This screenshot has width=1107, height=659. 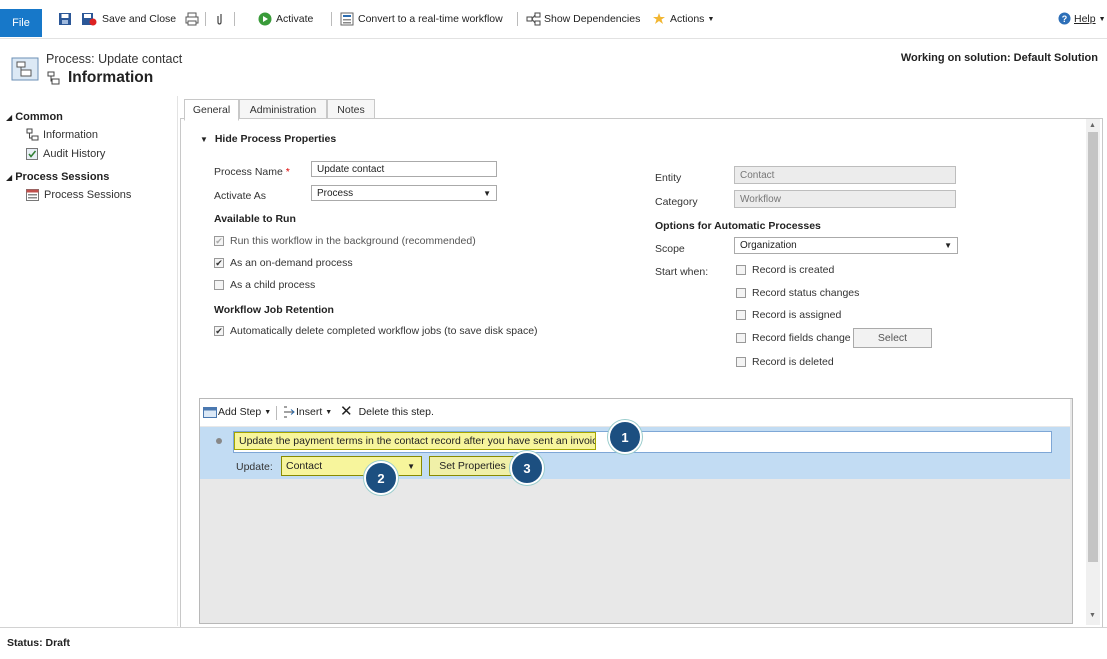 What do you see at coordinates (32, 134) in the screenshot?
I see `process-icon` at bounding box center [32, 134].